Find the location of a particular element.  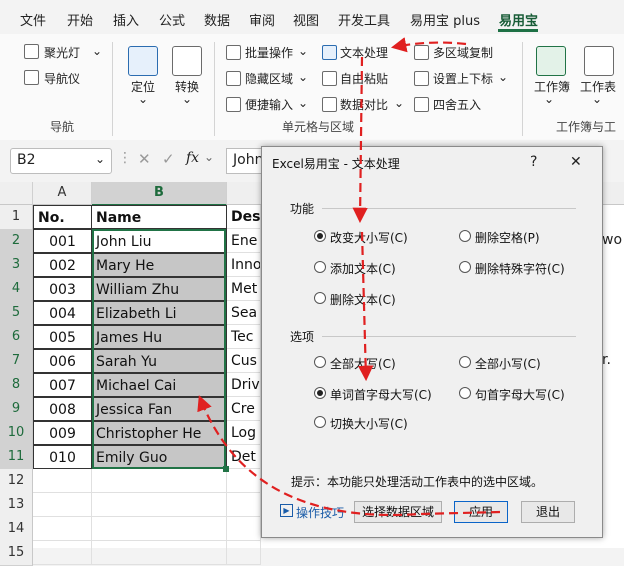

text-process-button: 文本处理 is located at coordinates (364, 52).